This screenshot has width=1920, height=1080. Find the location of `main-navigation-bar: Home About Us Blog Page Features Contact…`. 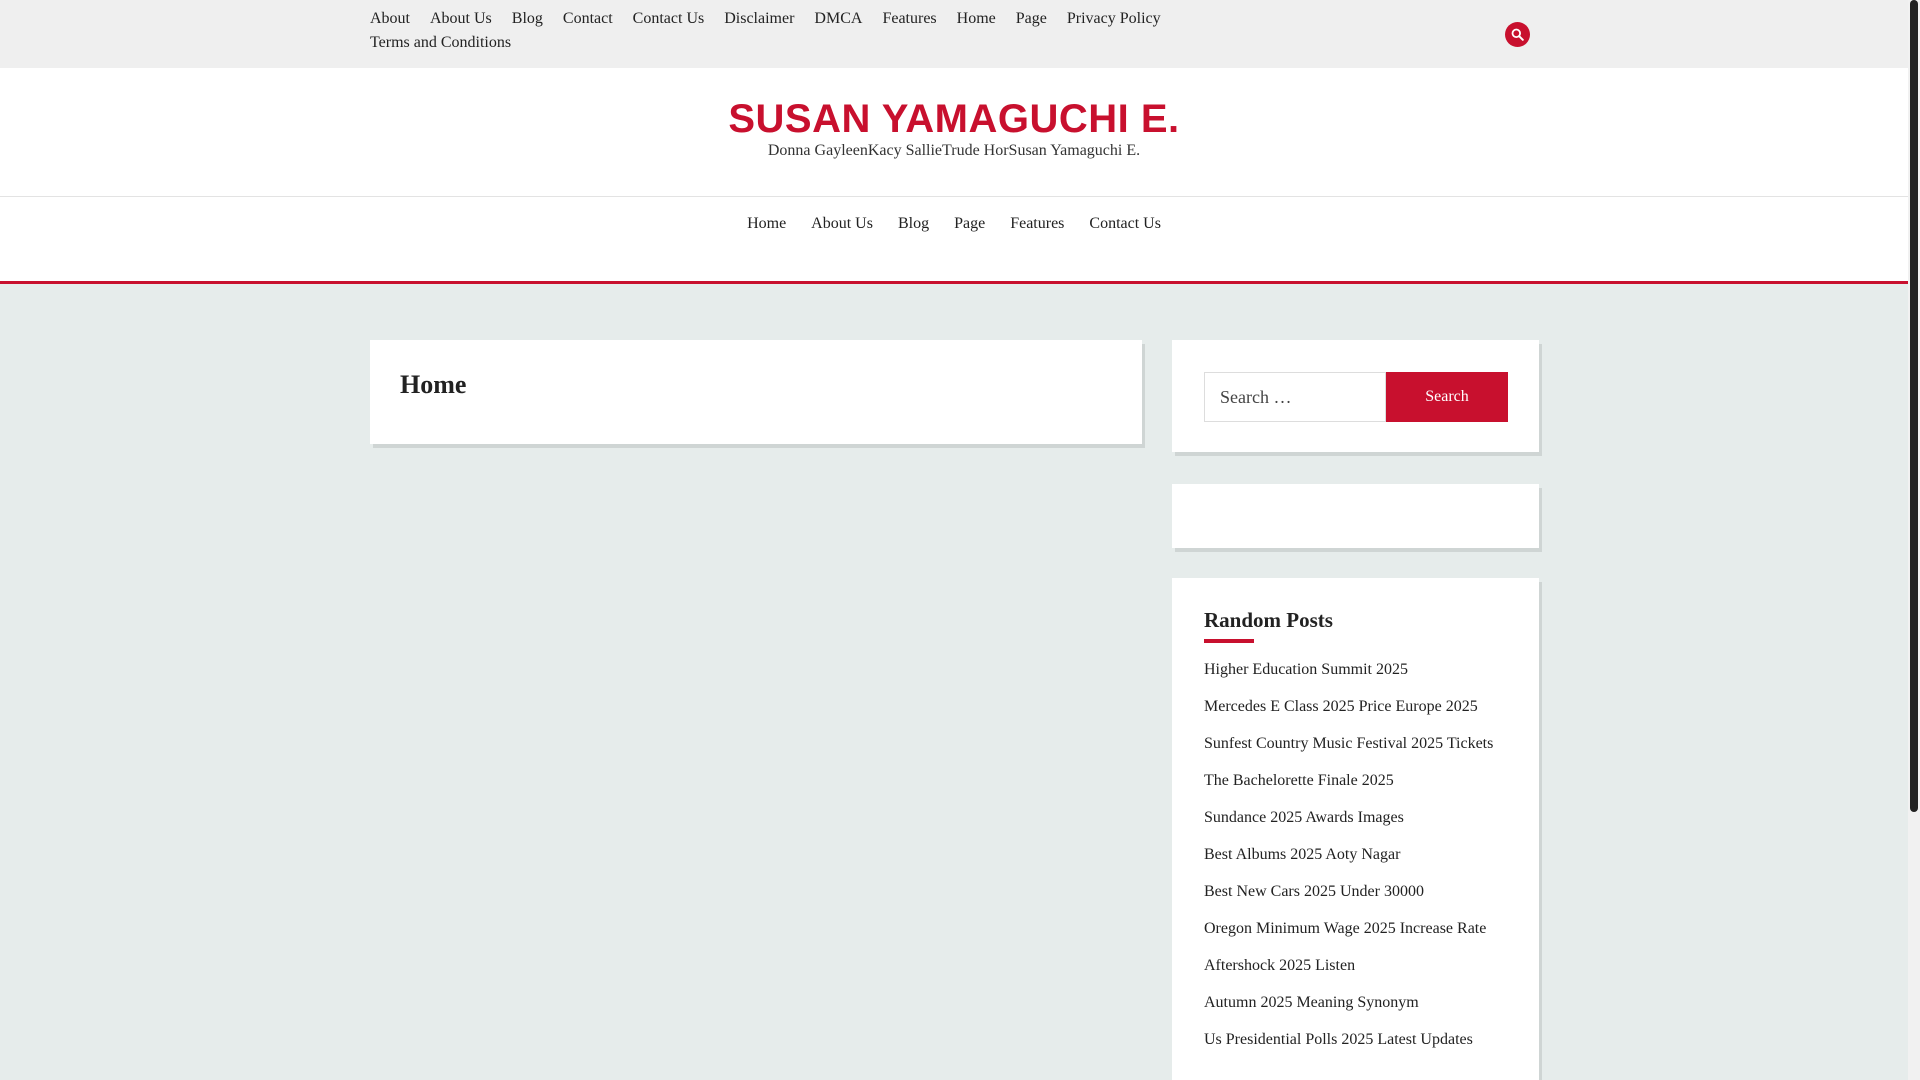

main-navigation-bar: Home About Us Blog Page Features Contact… is located at coordinates (954, 240).